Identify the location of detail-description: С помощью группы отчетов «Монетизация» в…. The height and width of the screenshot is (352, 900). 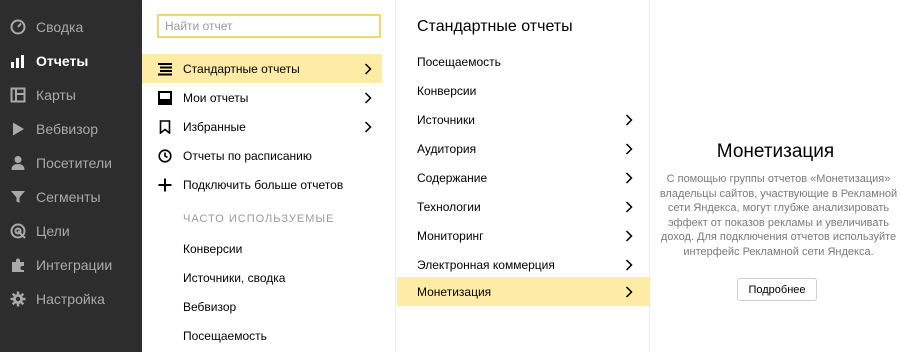
(778, 215).